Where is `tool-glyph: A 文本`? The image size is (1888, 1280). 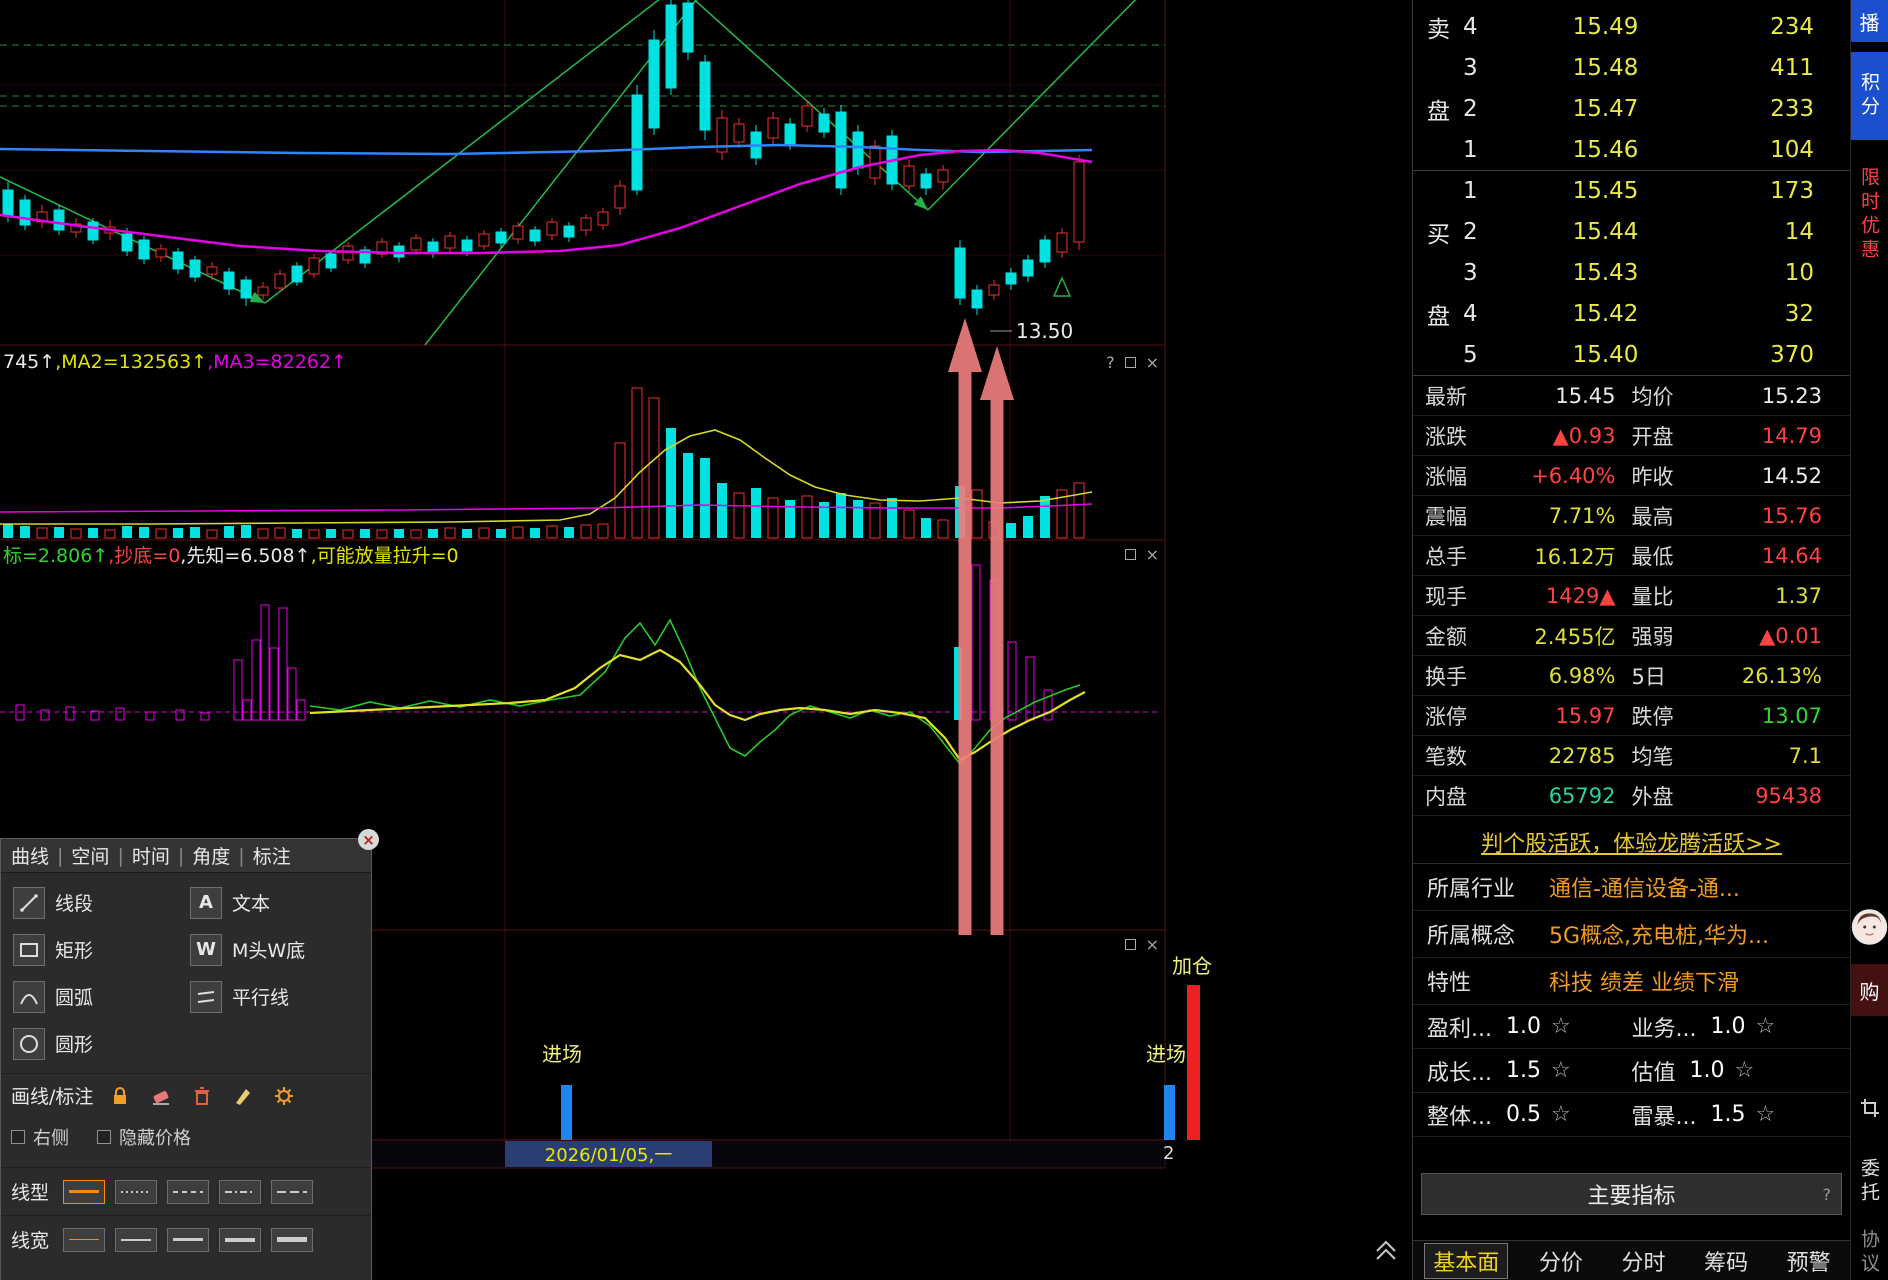
tool-glyph: A 文本 is located at coordinates (274, 902).